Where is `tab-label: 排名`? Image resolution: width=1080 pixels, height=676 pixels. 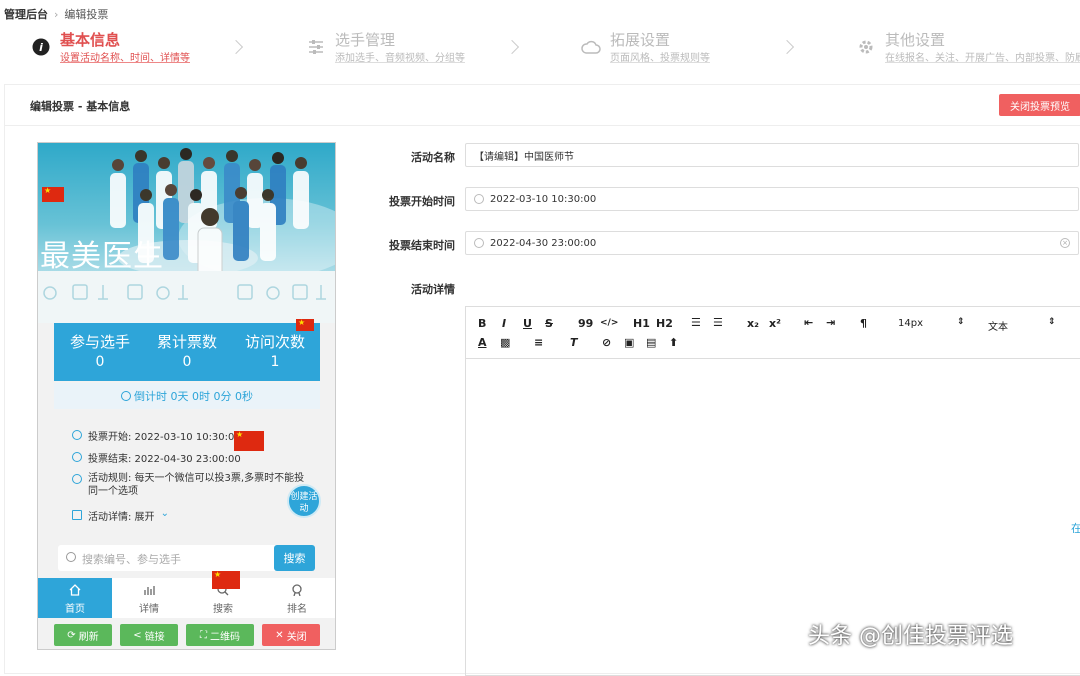 tab-label: 排名 is located at coordinates (297, 609).